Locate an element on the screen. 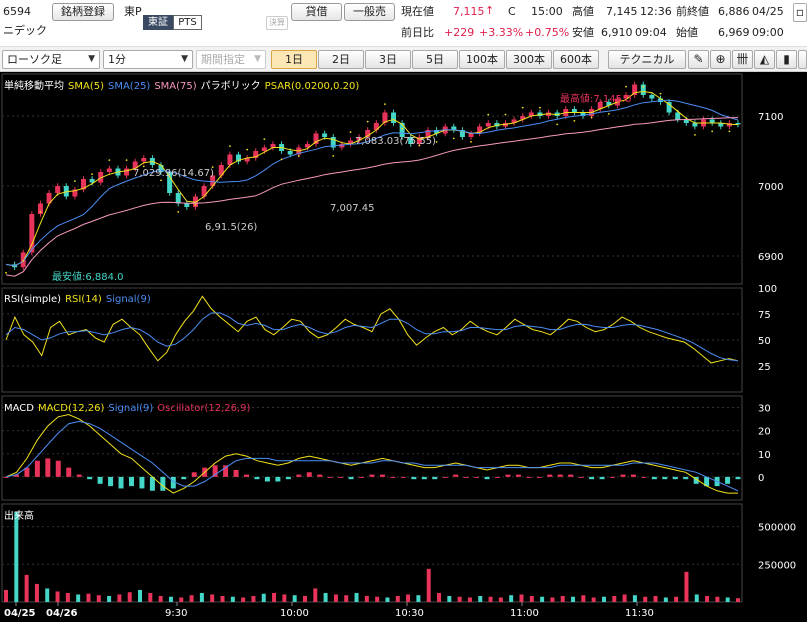 This screenshot has width=807, height=622. range-300-button: 300本 is located at coordinates (529, 59).